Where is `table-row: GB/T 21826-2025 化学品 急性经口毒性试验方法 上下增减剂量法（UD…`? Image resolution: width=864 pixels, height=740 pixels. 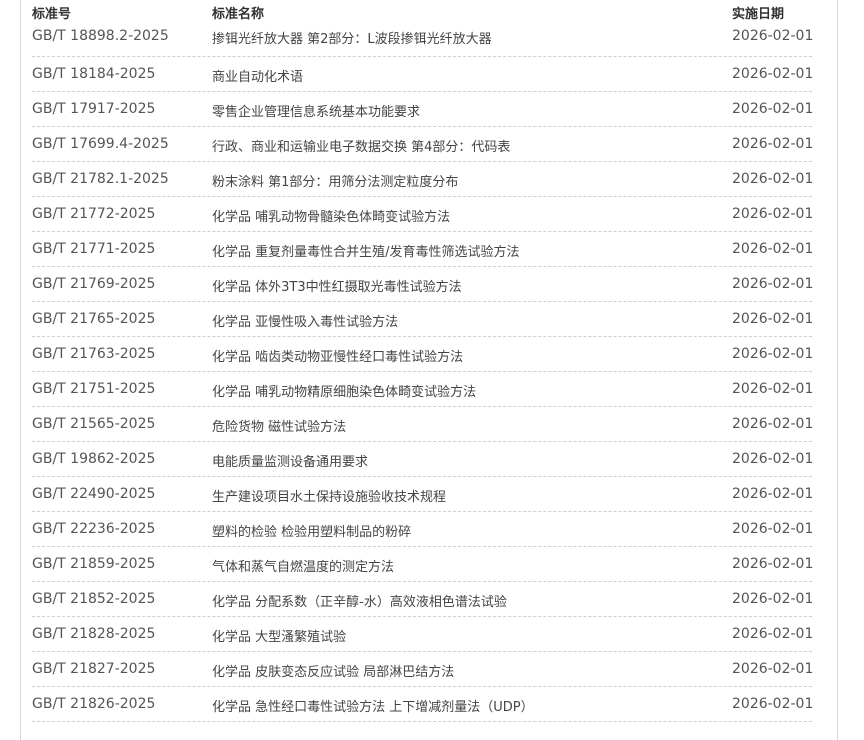
table-row: GB/T 21826-2025 化学品 急性经口毒性试验方法 上下增减剂量法（UD… is located at coordinates (423, 704).